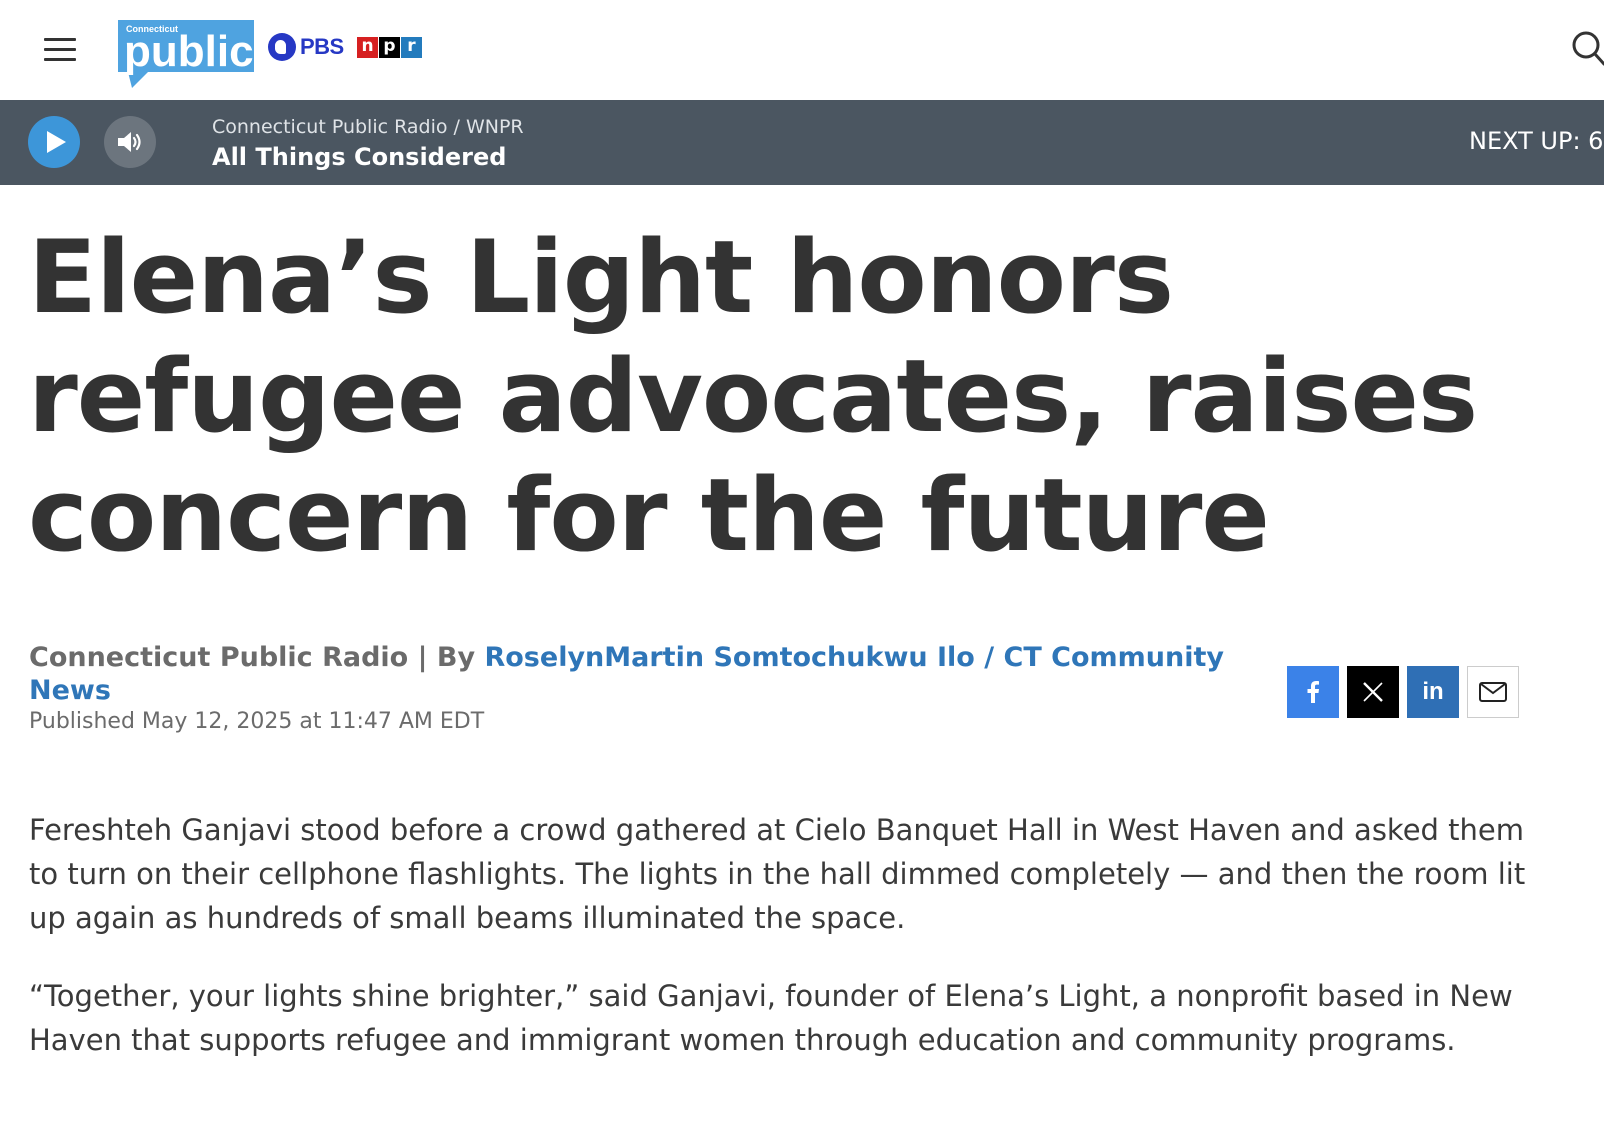 The width and height of the screenshot is (1604, 1132). Describe the element at coordinates (367, 47) in the screenshot. I see `npr-letter-n: n` at that location.